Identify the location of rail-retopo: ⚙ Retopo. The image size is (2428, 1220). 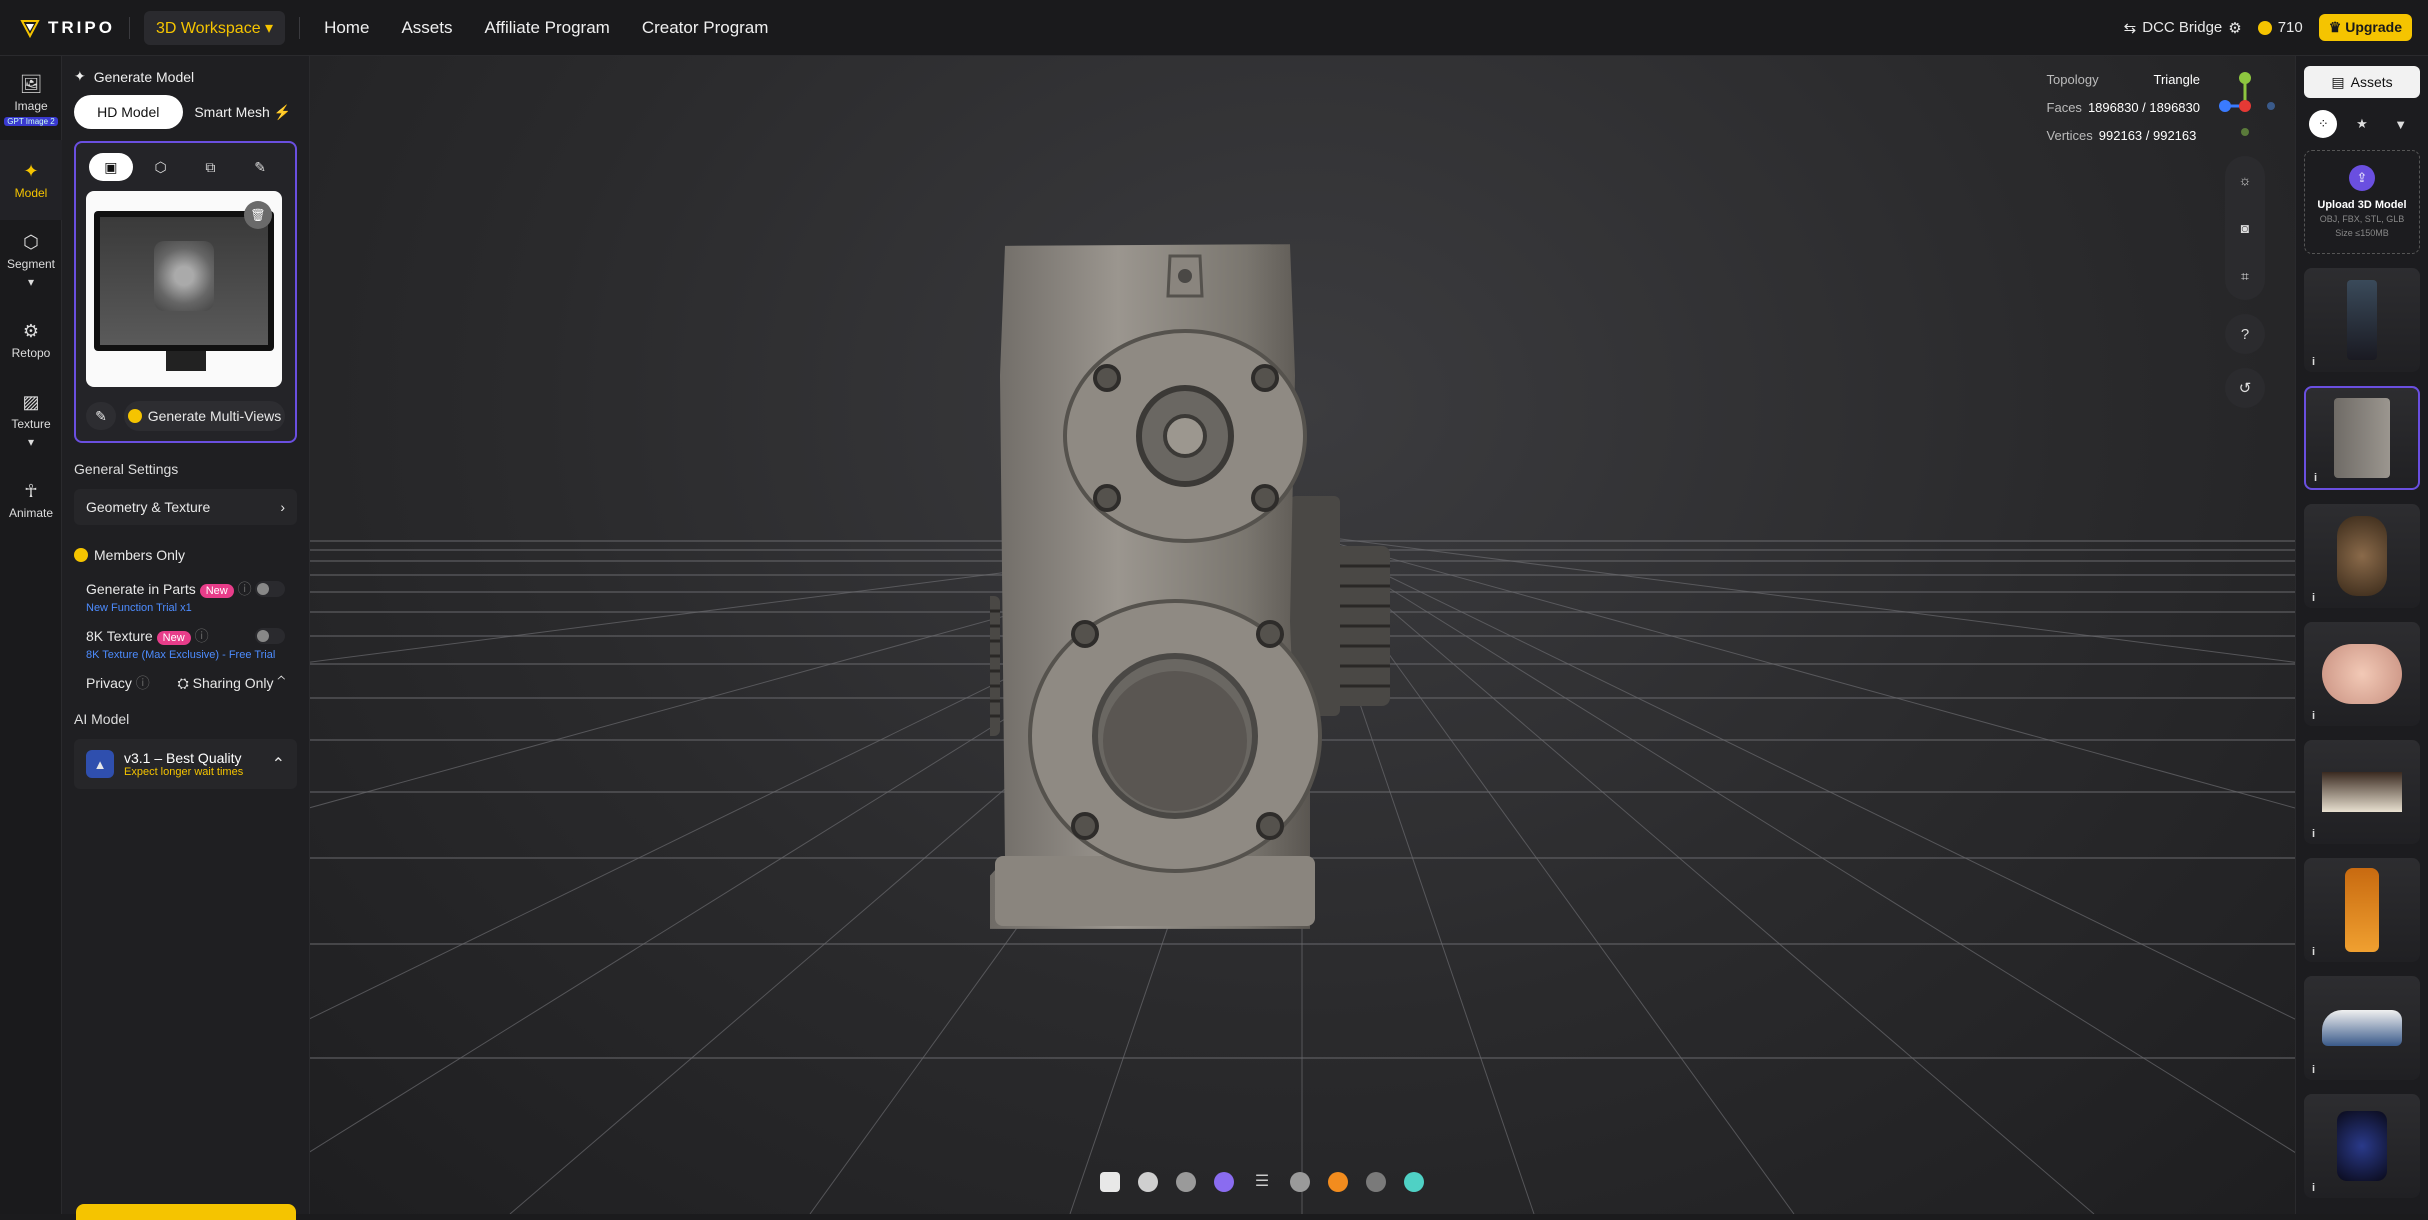
(31, 340).